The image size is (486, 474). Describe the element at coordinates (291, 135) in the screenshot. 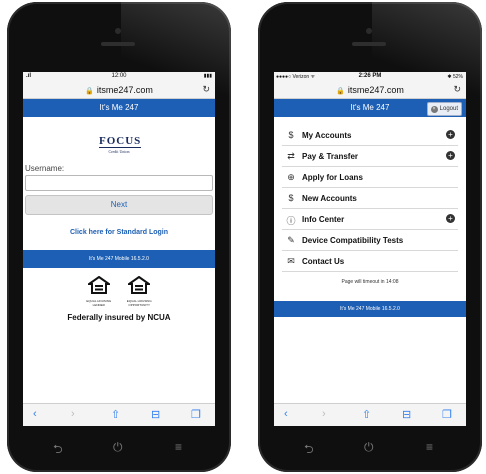

I see `dollar-icon: $` at that location.